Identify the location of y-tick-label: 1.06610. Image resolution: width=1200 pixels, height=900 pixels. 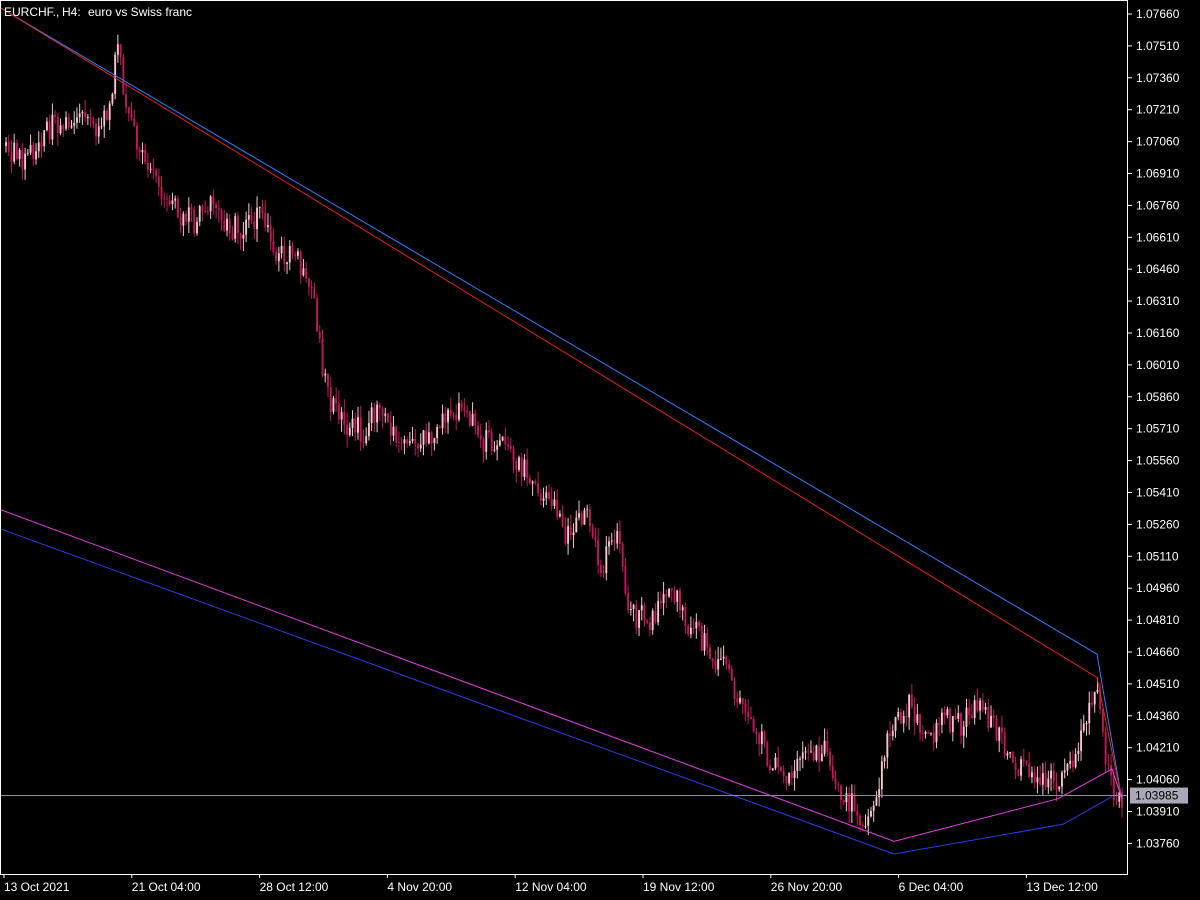
(1158, 237).